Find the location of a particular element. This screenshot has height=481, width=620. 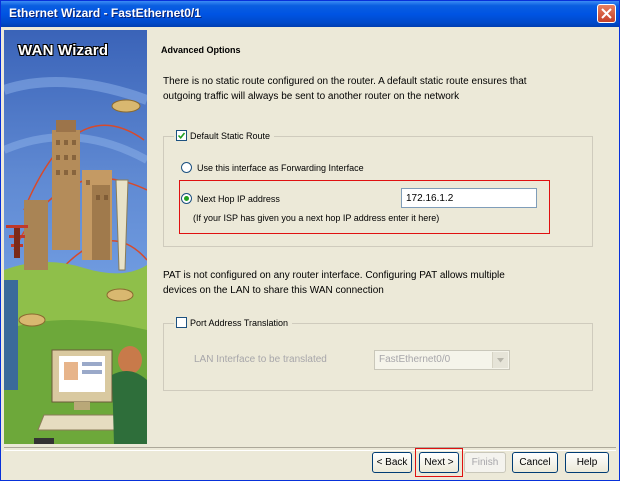

finish-button: Finish is located at coordinates (485, 462).